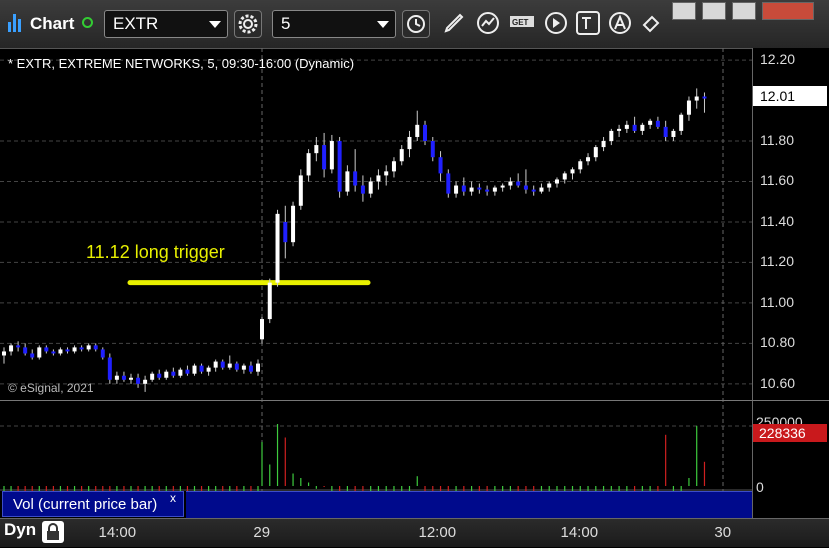  What do you see at coordinates (248, 24) in the screenshot?
I see `gear-icon` at bounding box center [248, 24].